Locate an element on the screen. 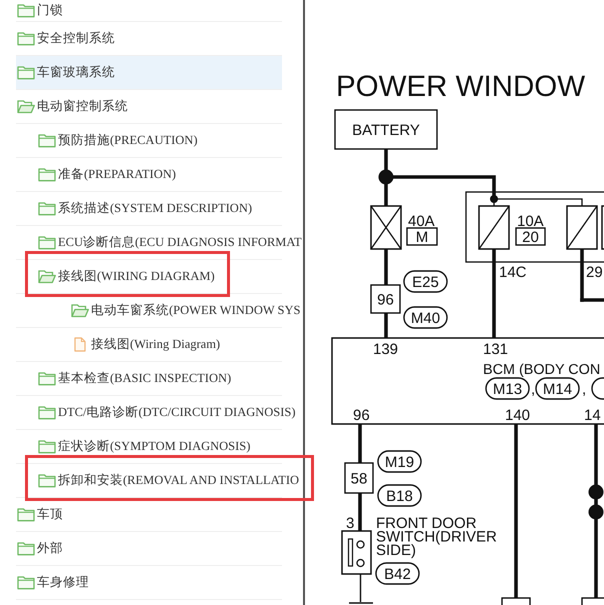  tree-item: ECU诊断信息(ECU DIAGNOSIS INFORMAT is located at coordinates (170, 242).